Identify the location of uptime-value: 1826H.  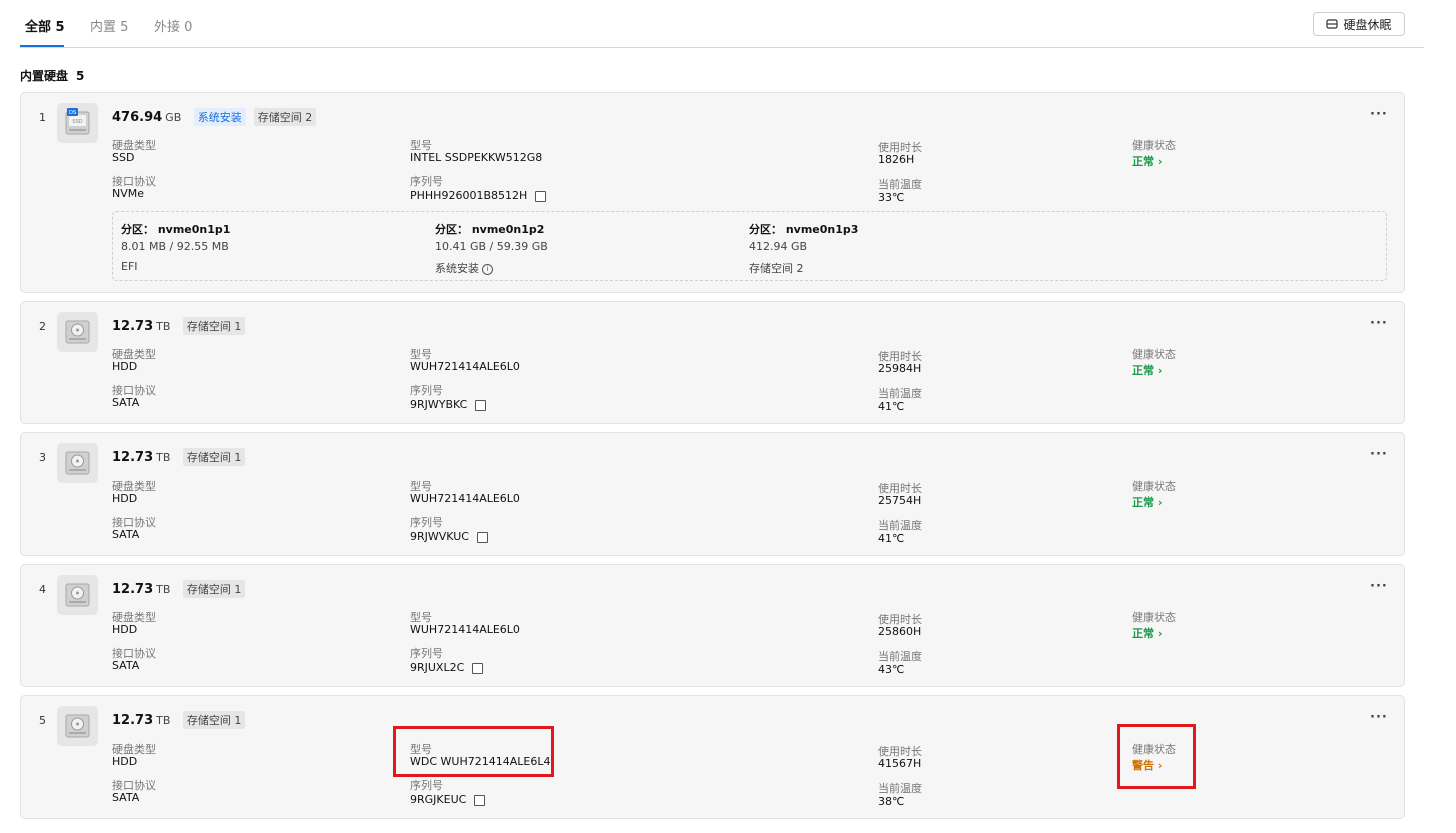
(896, 159).